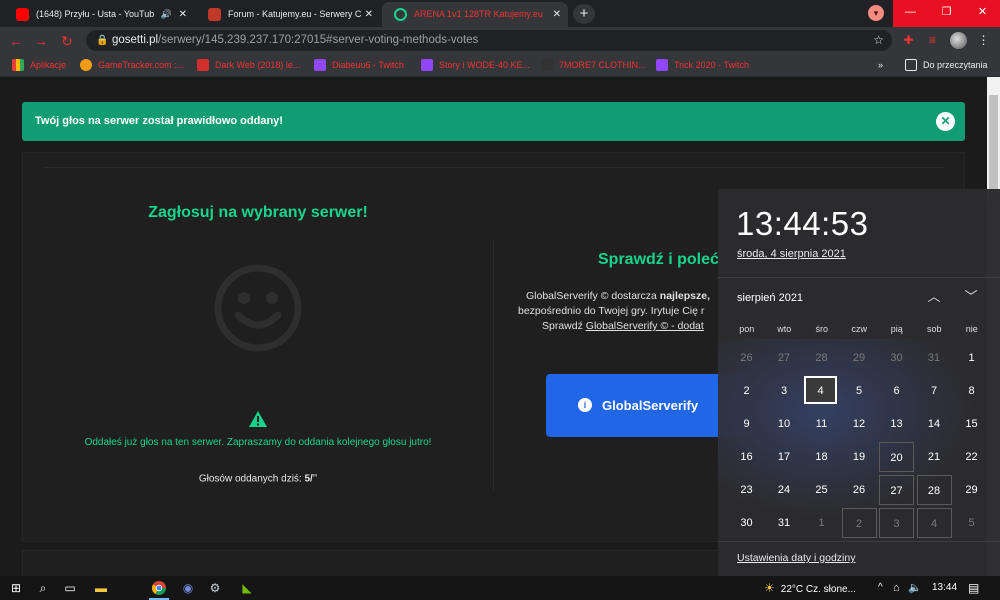  I want to click on calendar-day: 7, so click(934, 391).